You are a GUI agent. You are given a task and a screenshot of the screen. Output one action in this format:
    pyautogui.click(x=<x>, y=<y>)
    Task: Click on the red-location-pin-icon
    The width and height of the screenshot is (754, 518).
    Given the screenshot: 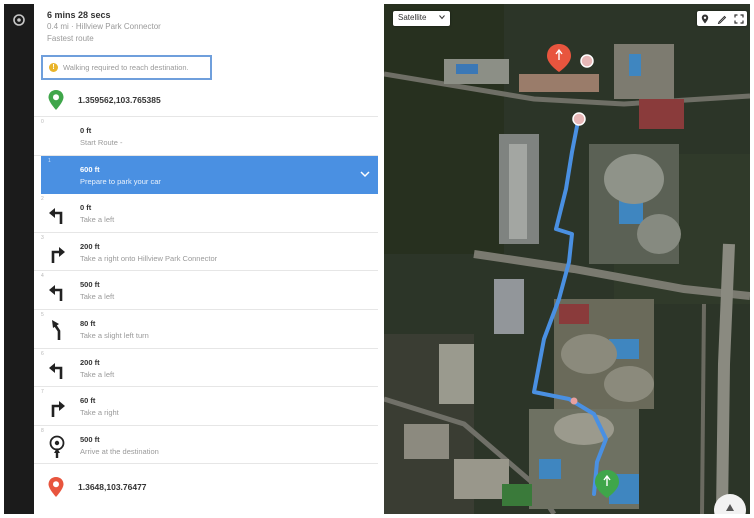 What is the action you would take?
    pyautogui.click(x=56, y=486)
    